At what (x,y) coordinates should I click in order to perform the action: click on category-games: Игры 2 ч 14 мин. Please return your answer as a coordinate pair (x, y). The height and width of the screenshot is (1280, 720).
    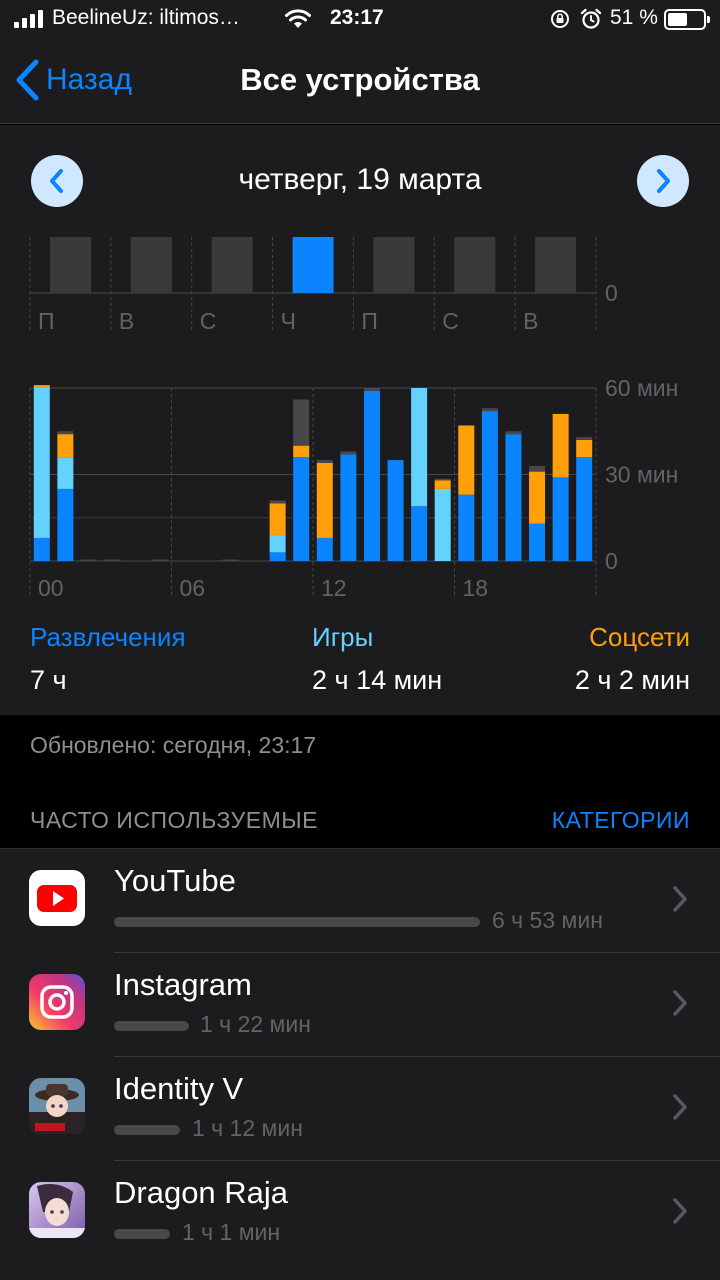
    Looking at the image, I should click on (377, 659).